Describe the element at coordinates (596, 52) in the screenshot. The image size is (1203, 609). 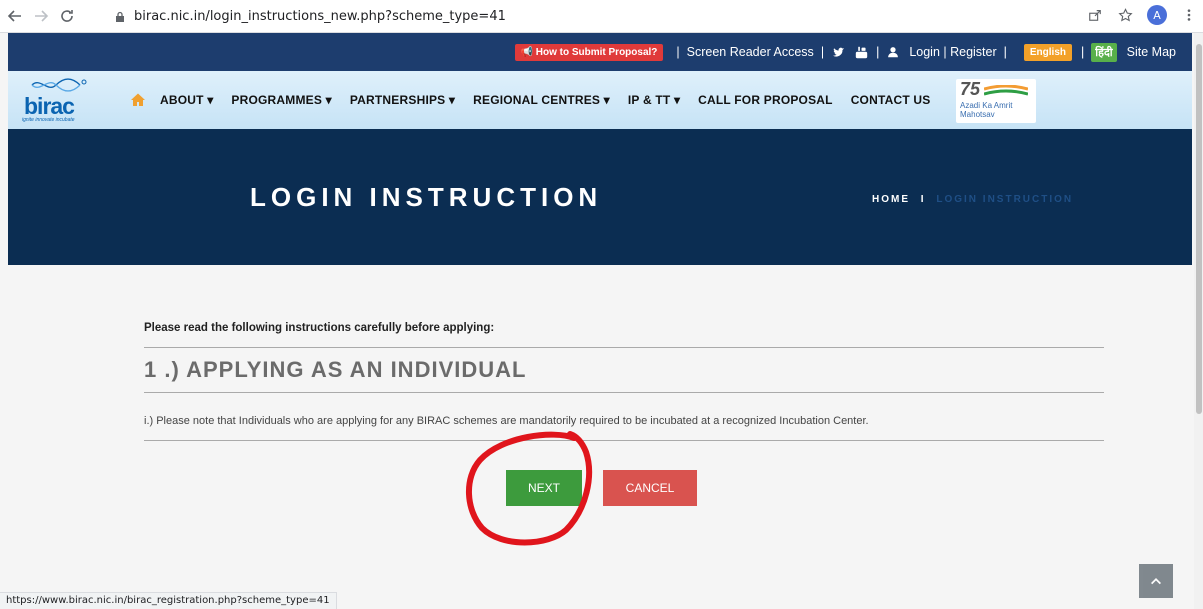
I see `how-to-label: How to Submit Proposal?` at that location.